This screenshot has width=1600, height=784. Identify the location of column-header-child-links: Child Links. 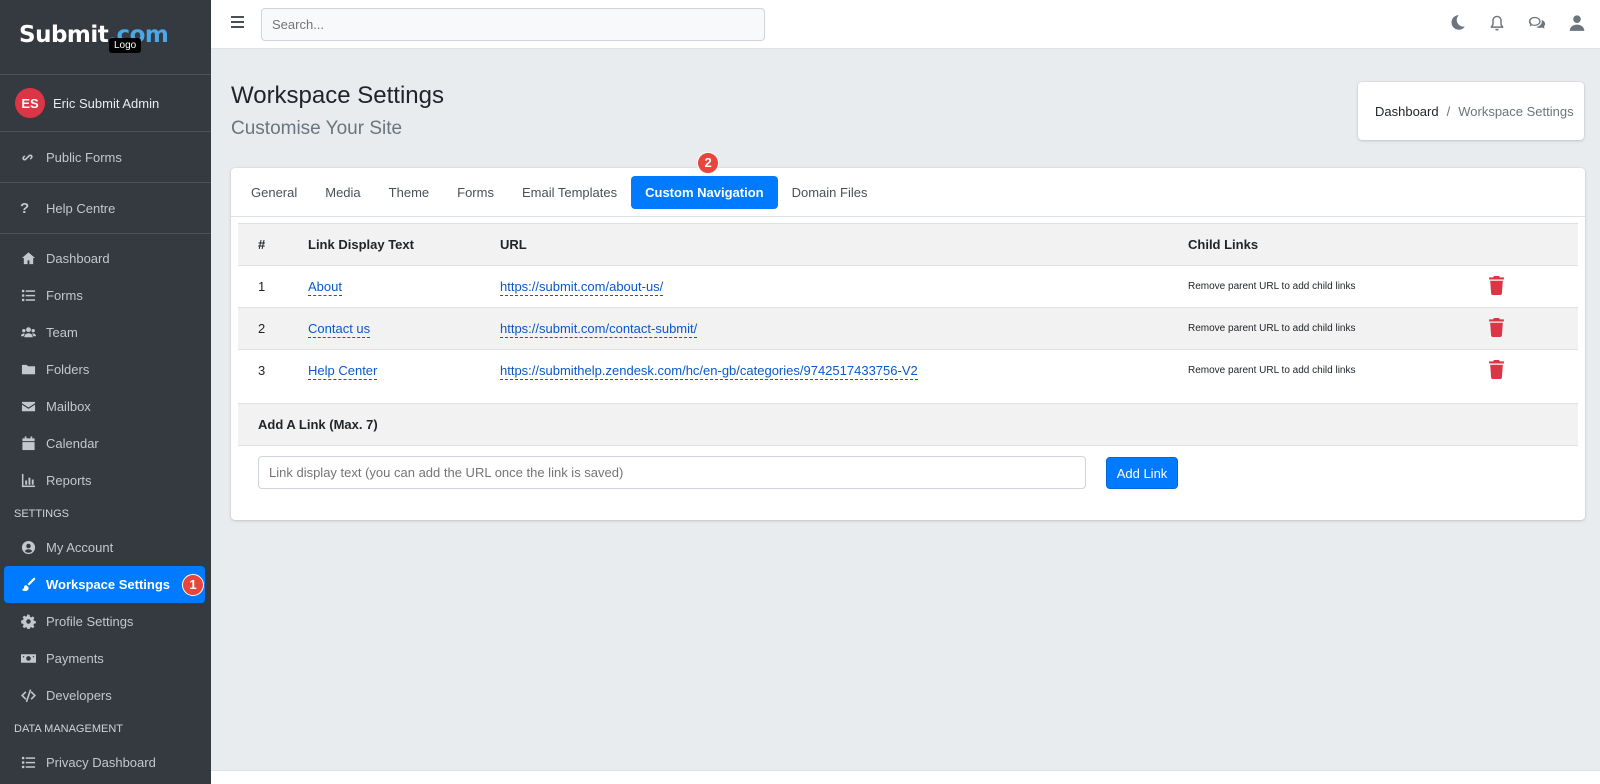
(1318, 244).